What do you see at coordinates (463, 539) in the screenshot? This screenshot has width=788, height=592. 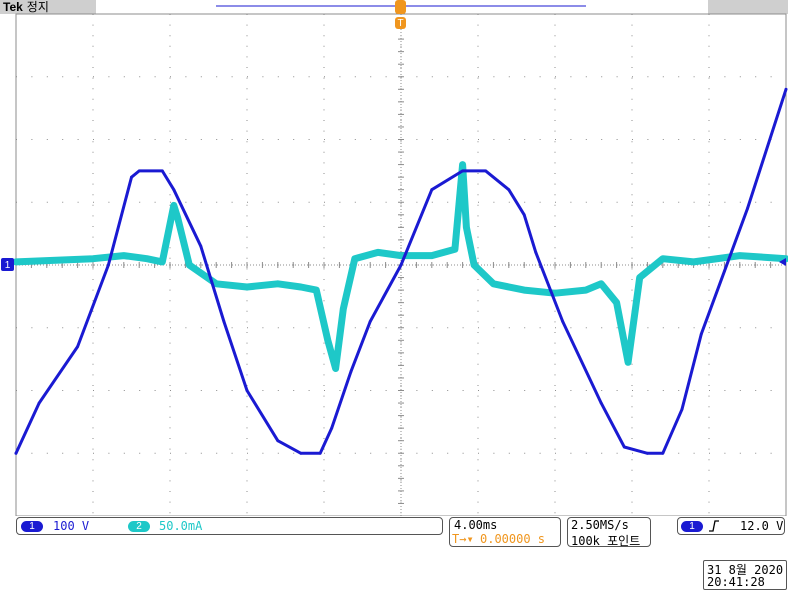 I see `horizontal-position-icon: T→▾` at bounding box center [463, 539].